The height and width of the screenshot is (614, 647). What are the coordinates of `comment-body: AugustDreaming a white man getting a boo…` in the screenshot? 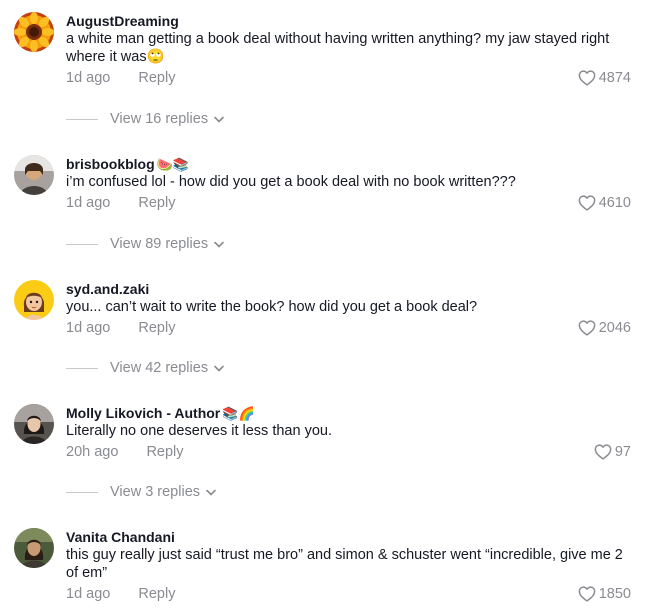 It's located at (350, 49).